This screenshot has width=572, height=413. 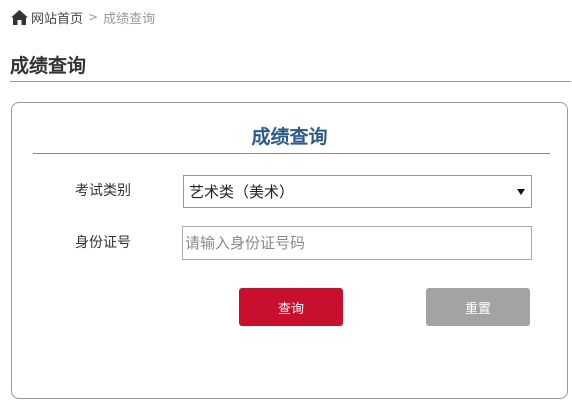 I want to click on breadcrumb-home-link: 网站首页, so click(x=57, y=17).